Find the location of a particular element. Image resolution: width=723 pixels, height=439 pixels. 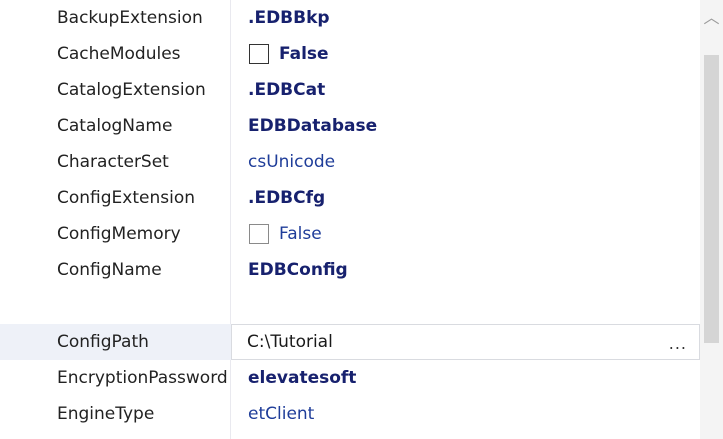

property-name: ConfigPath is located at coordinates (103, 342).